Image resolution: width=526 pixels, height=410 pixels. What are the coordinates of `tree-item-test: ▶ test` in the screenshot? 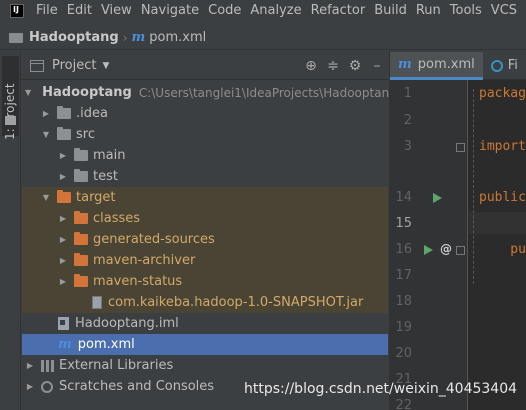 It's located at (205, 176).